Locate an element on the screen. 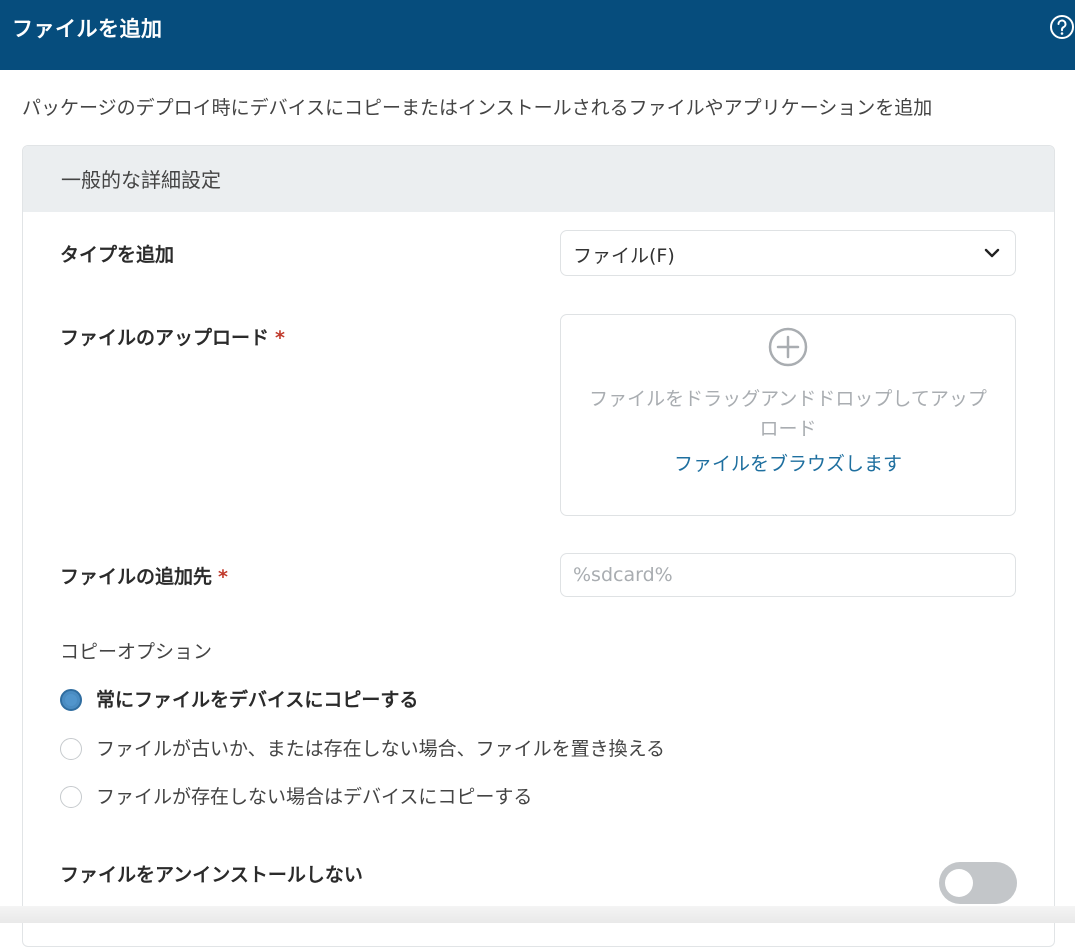 The image size is (1075, 947). dialog-title: ファイルを追加 is located at coordinates (87, 29).